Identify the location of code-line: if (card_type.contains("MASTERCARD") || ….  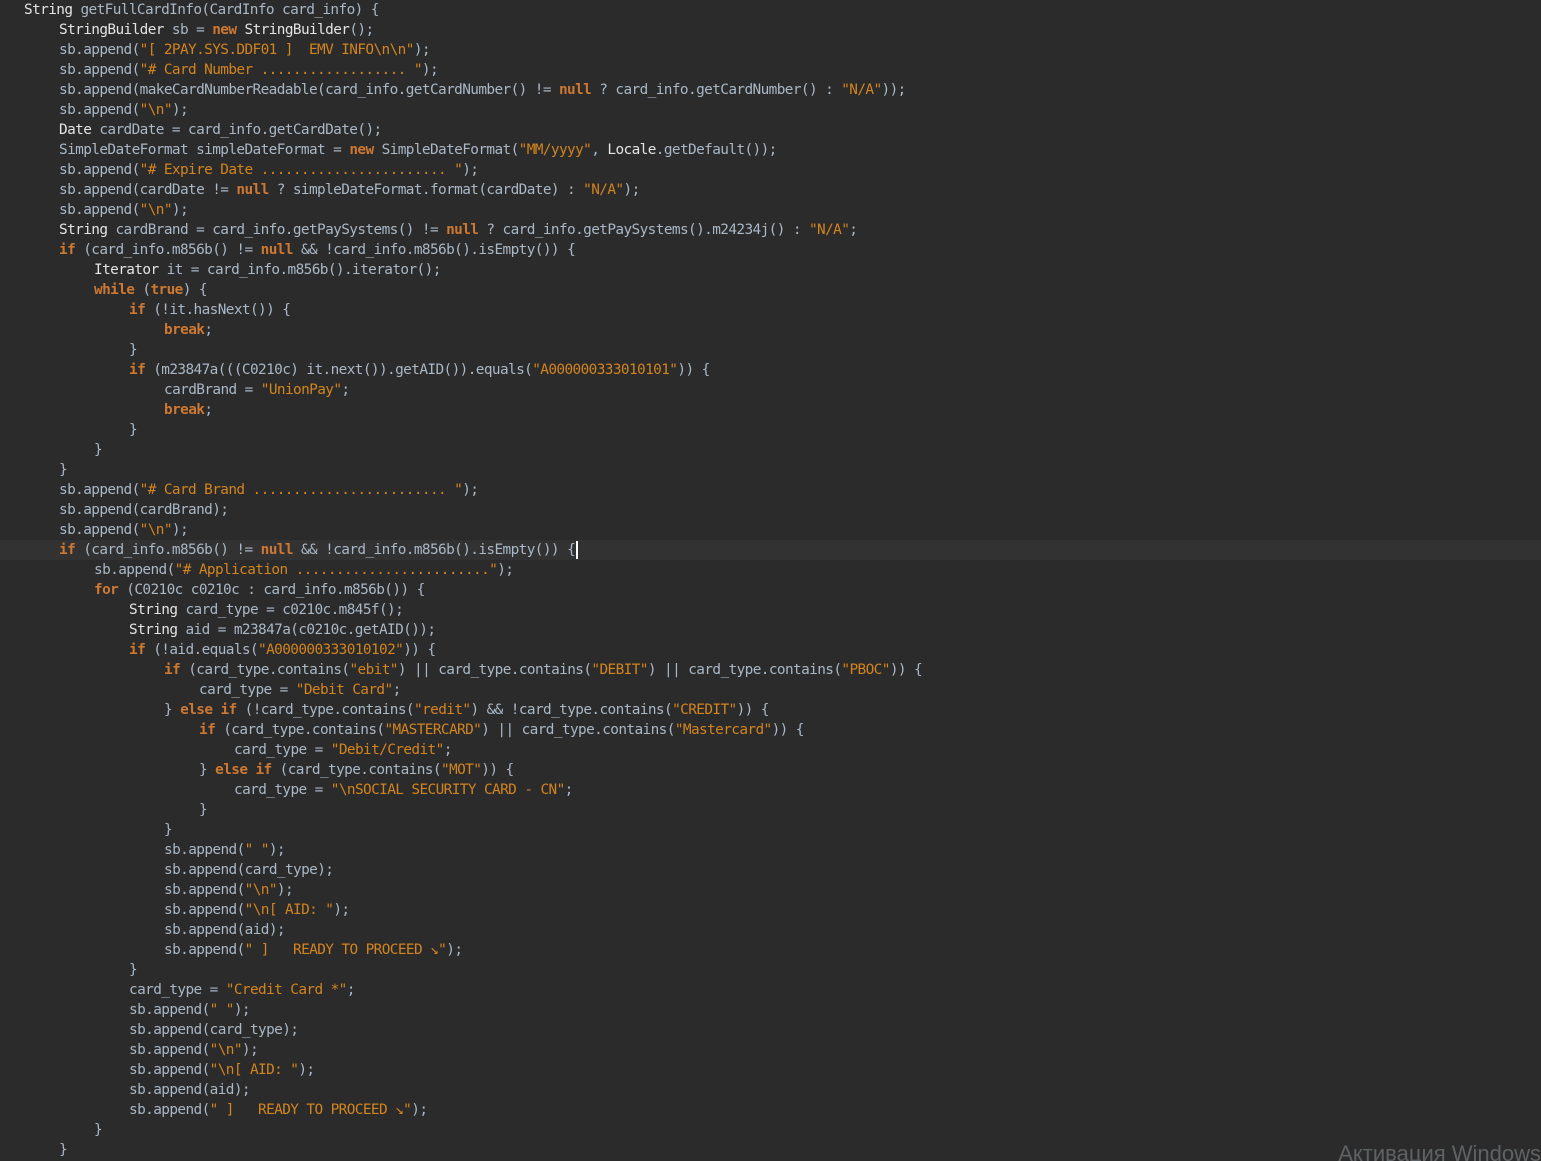
(770, 730).